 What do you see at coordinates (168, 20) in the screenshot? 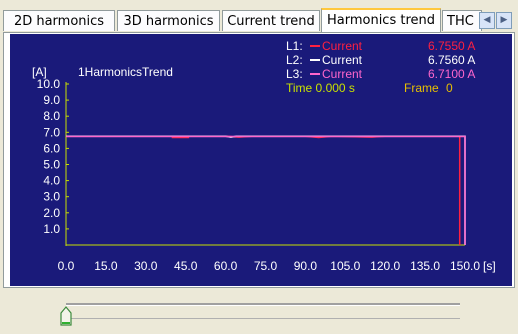
I see `tab-3d-harmonics: 3D harmonics` at bounding box center [168, 20].